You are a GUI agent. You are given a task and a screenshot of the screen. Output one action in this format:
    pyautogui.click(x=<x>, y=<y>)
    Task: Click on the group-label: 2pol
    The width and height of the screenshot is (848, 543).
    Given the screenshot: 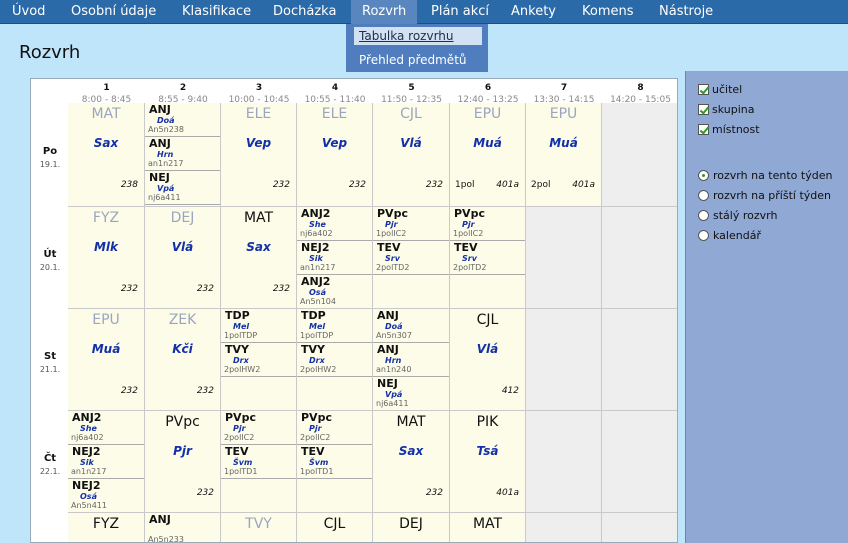 What is the action you would take?
    pyautogui.click(x=541, y=185)
    